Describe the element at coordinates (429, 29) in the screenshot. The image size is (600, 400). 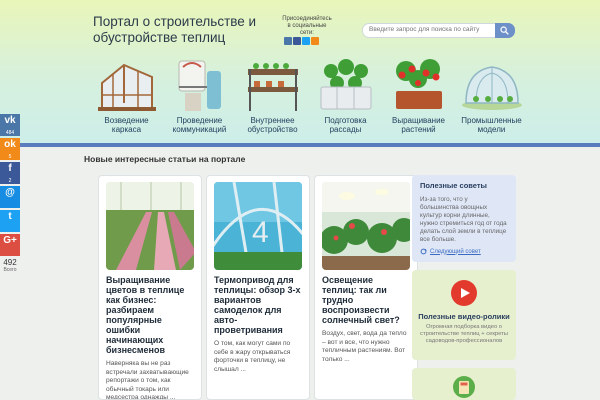
I see `search-input` at that location.